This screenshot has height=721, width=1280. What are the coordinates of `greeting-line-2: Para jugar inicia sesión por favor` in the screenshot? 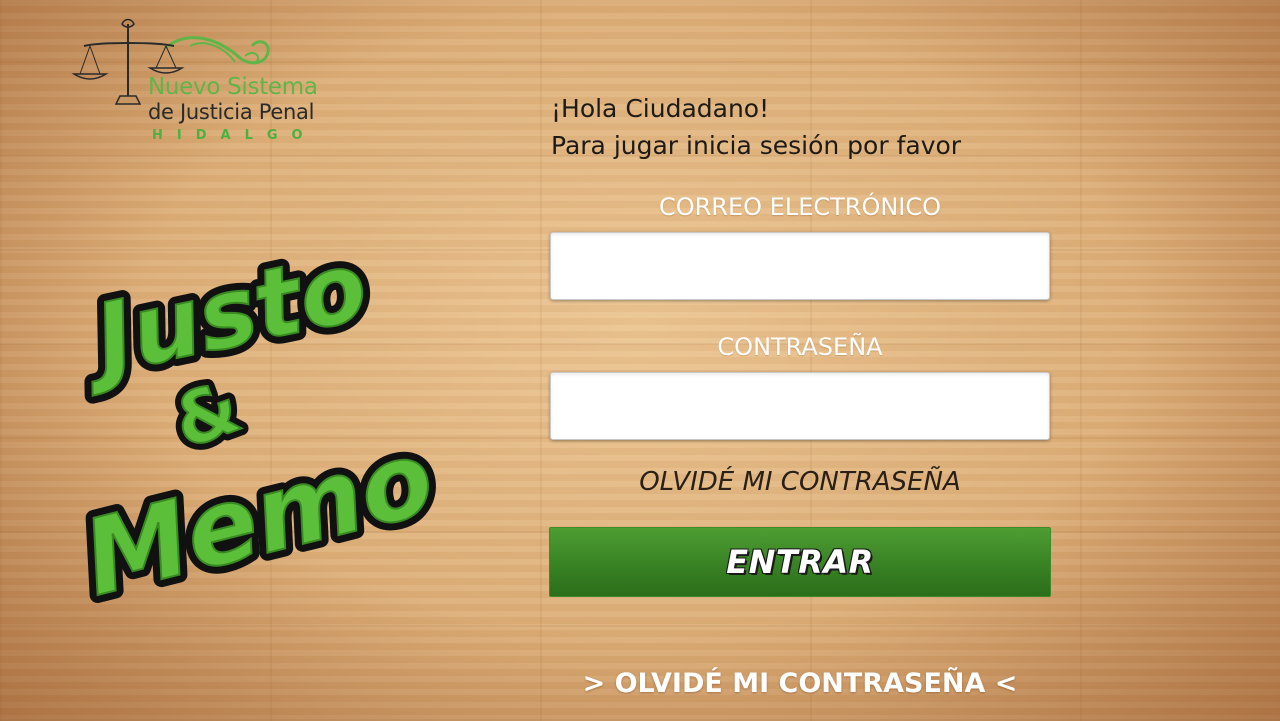 It's located at (756, 145).